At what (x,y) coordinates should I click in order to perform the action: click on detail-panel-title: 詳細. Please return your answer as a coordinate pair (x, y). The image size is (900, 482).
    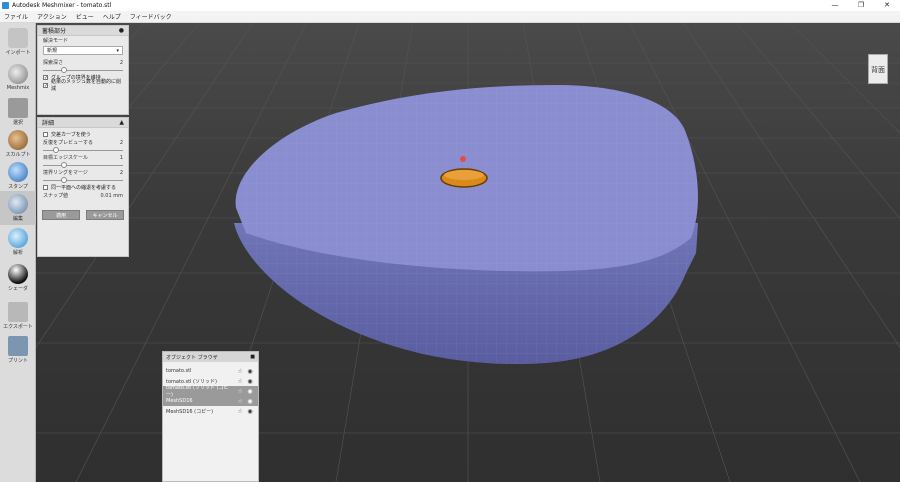
    Looking at the image, I should click on (48, 123).